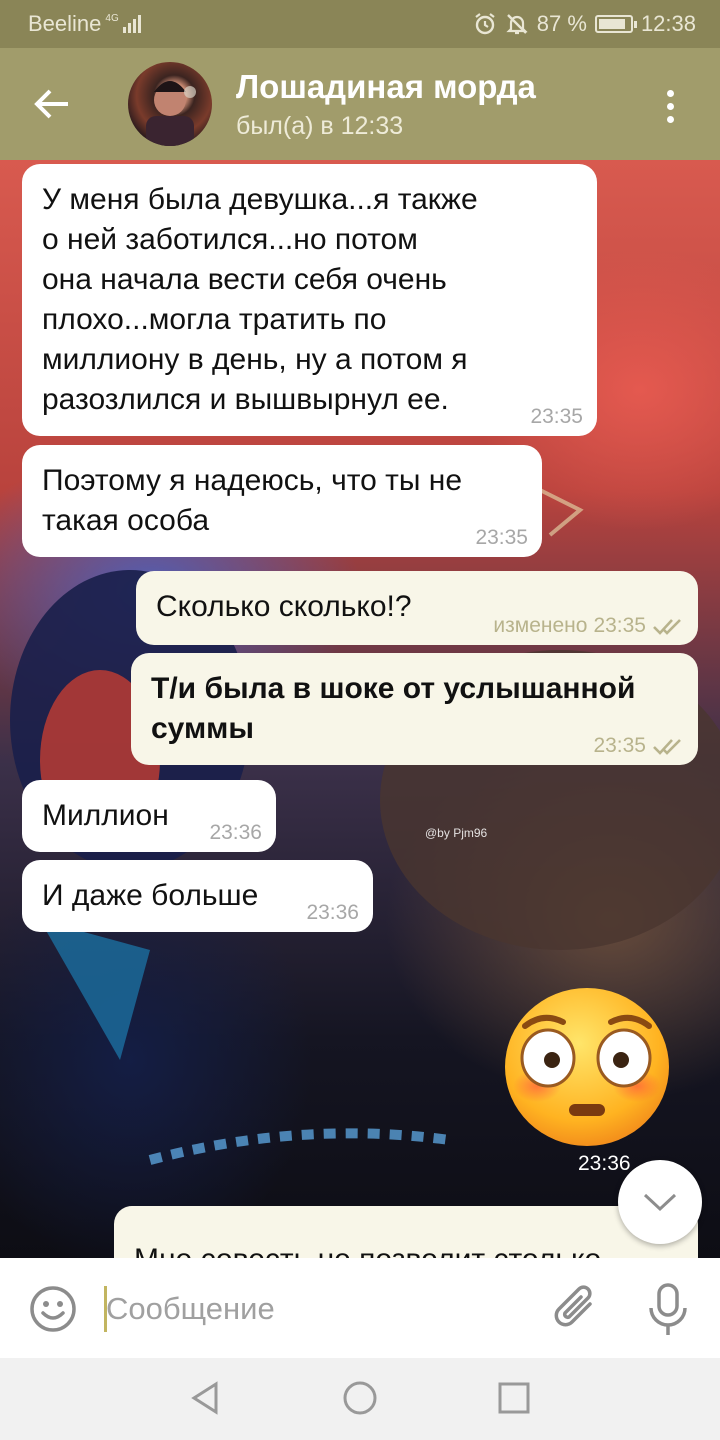 This screenshot has height=1440, width=720. What do you see at coordinates (615, 24) in the screenshot?
I see `battery-icon` at bounding box center [615, 24].